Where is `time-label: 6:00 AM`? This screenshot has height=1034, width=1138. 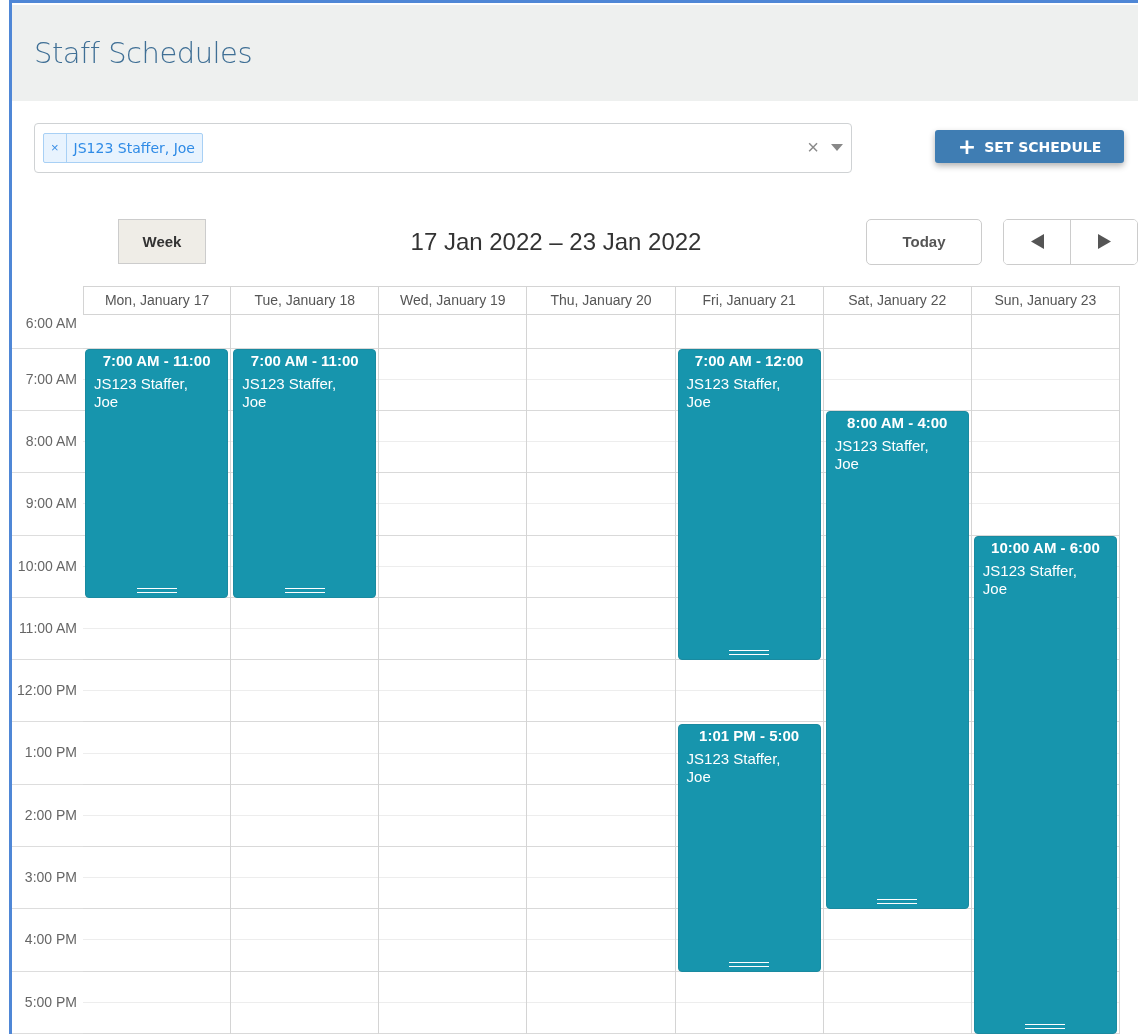 time-label: 6:00 AM is located at coordinates (51, 322).